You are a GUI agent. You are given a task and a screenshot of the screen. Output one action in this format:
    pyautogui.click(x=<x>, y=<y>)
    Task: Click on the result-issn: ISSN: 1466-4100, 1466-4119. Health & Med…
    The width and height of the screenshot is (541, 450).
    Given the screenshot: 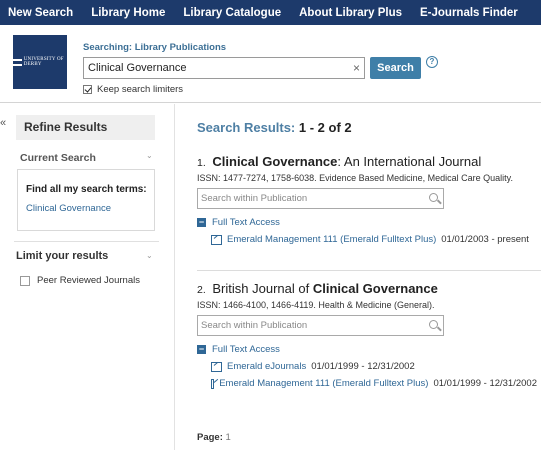 What is the action you would take?
    pyautogui.click(x=316, y=305)
    